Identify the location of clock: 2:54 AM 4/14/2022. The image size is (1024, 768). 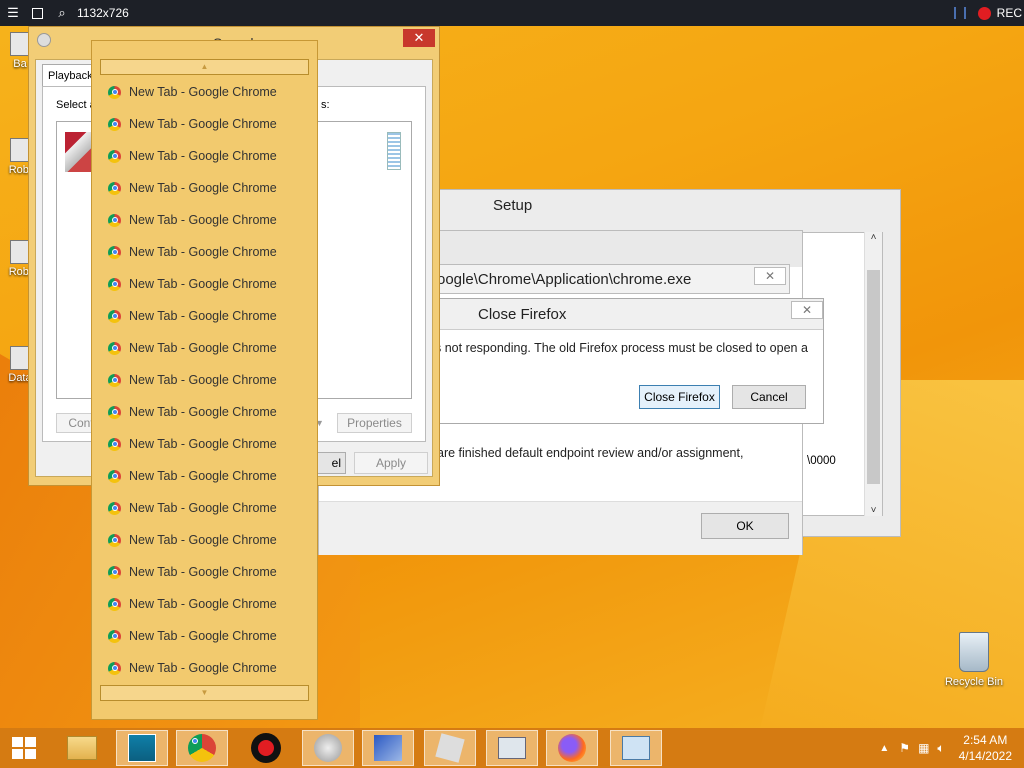
(985, 748).